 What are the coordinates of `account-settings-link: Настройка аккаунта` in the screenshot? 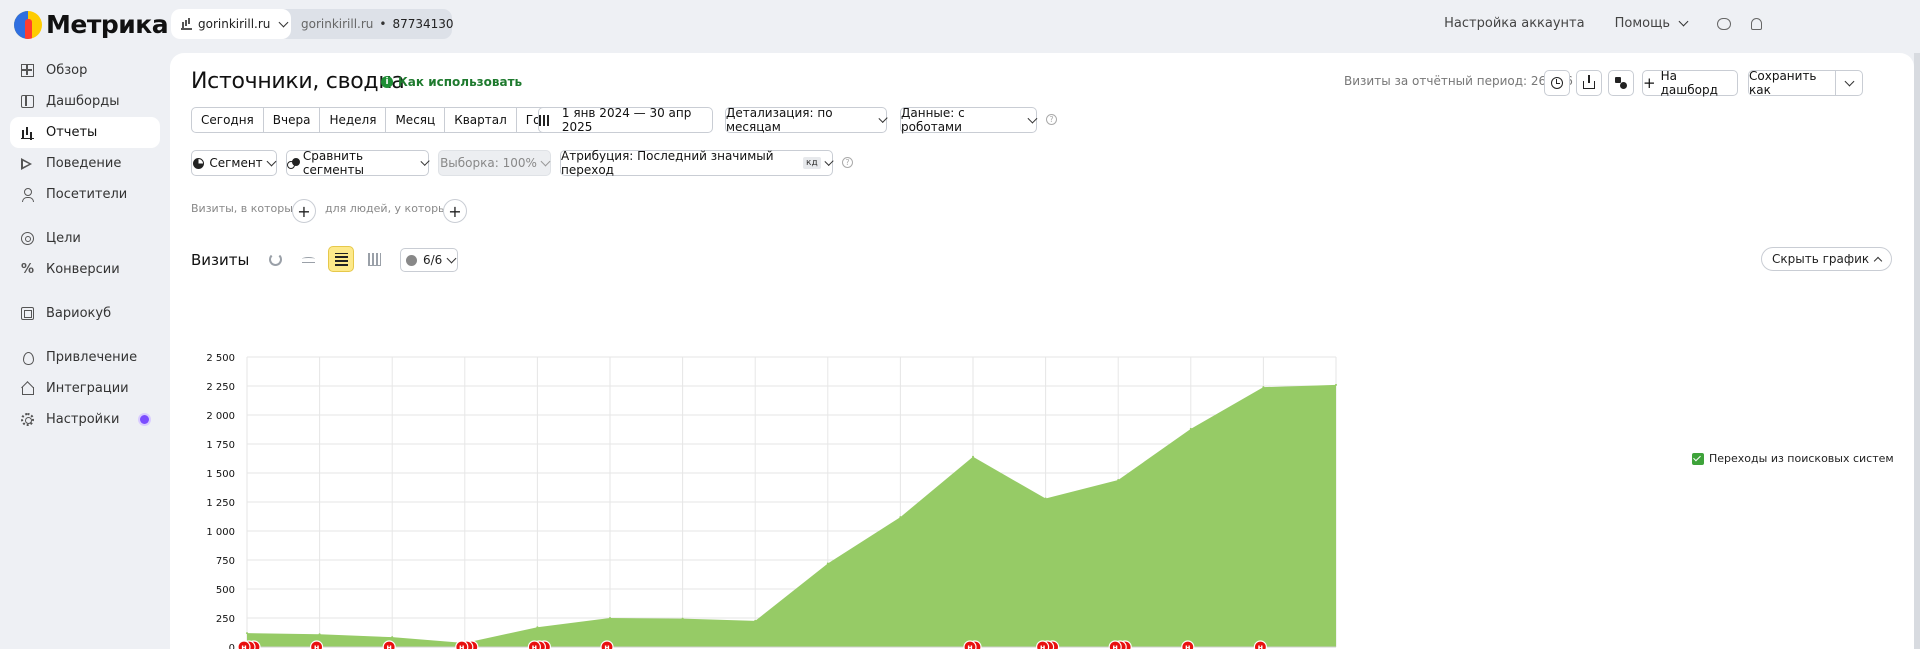 It's located at (1514, 23).